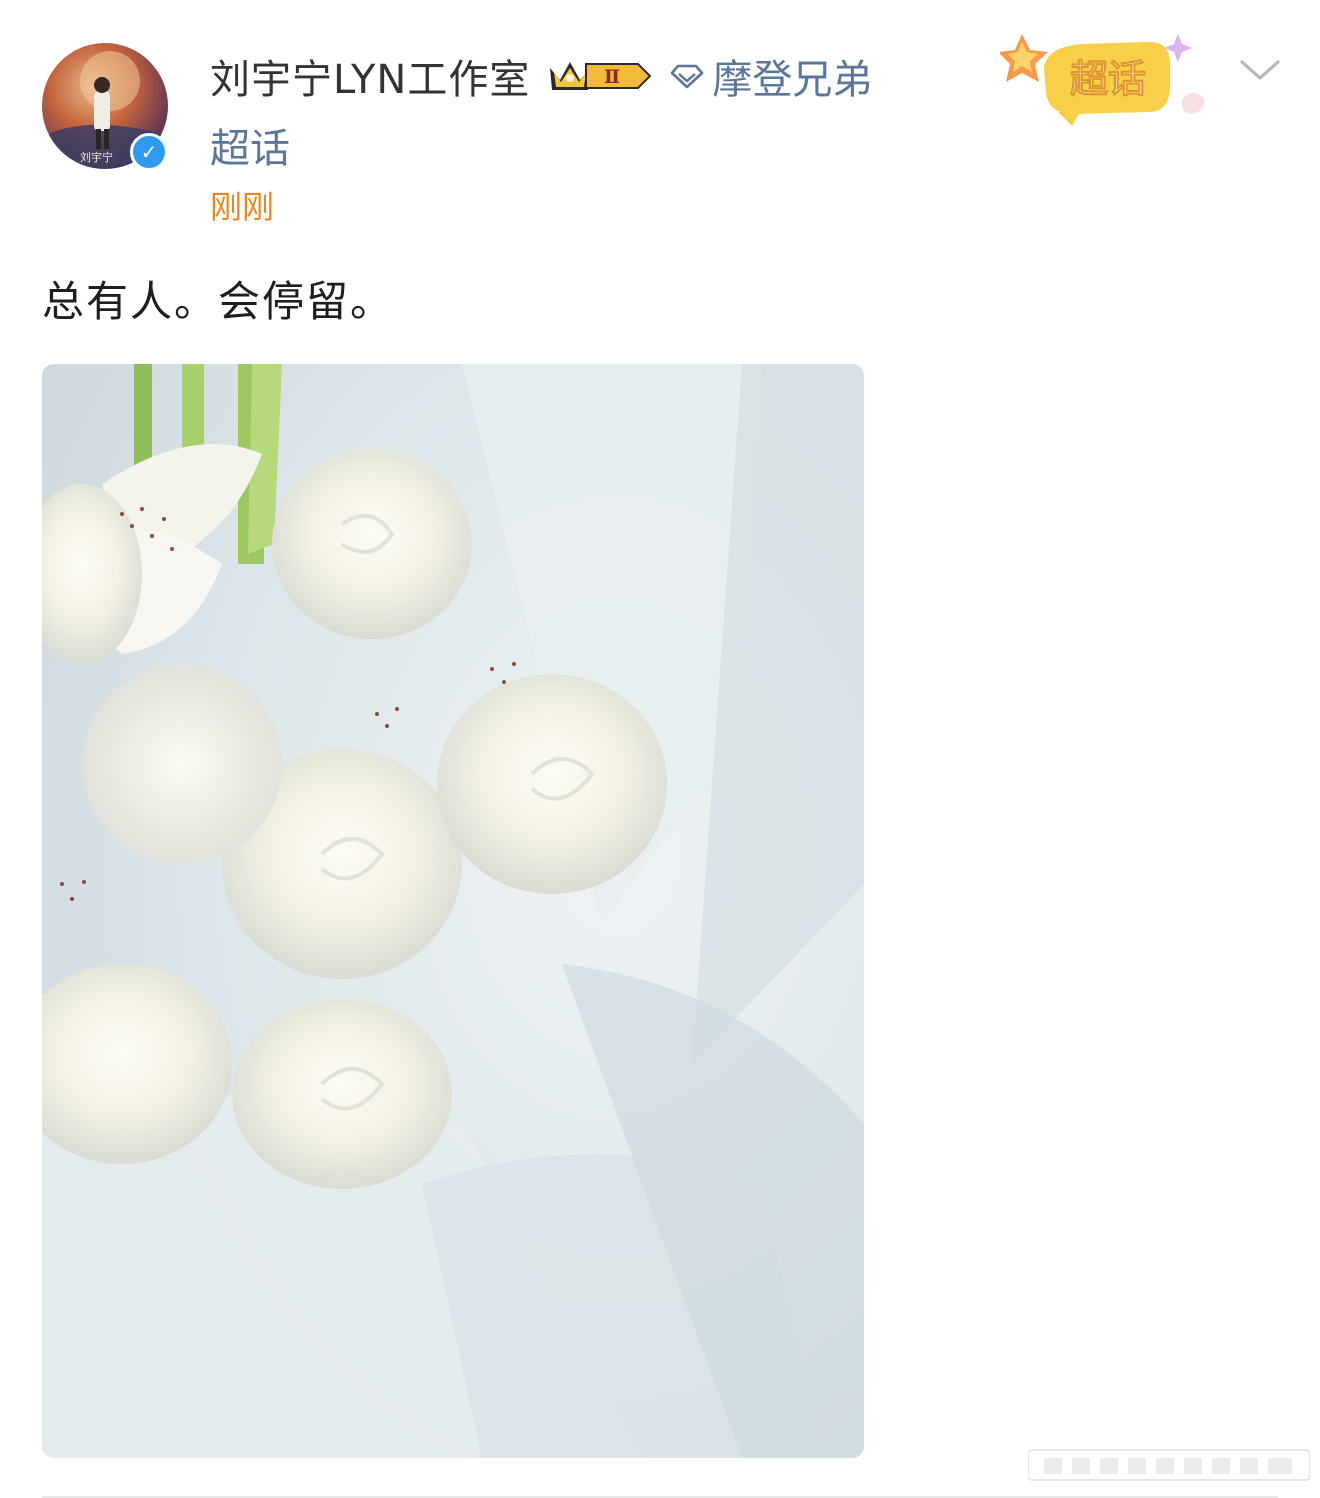 The height and width of the screenshot is (1498, 1320). I want to click on fan-topic-link: 摩登兄弟, so click(771, 76).